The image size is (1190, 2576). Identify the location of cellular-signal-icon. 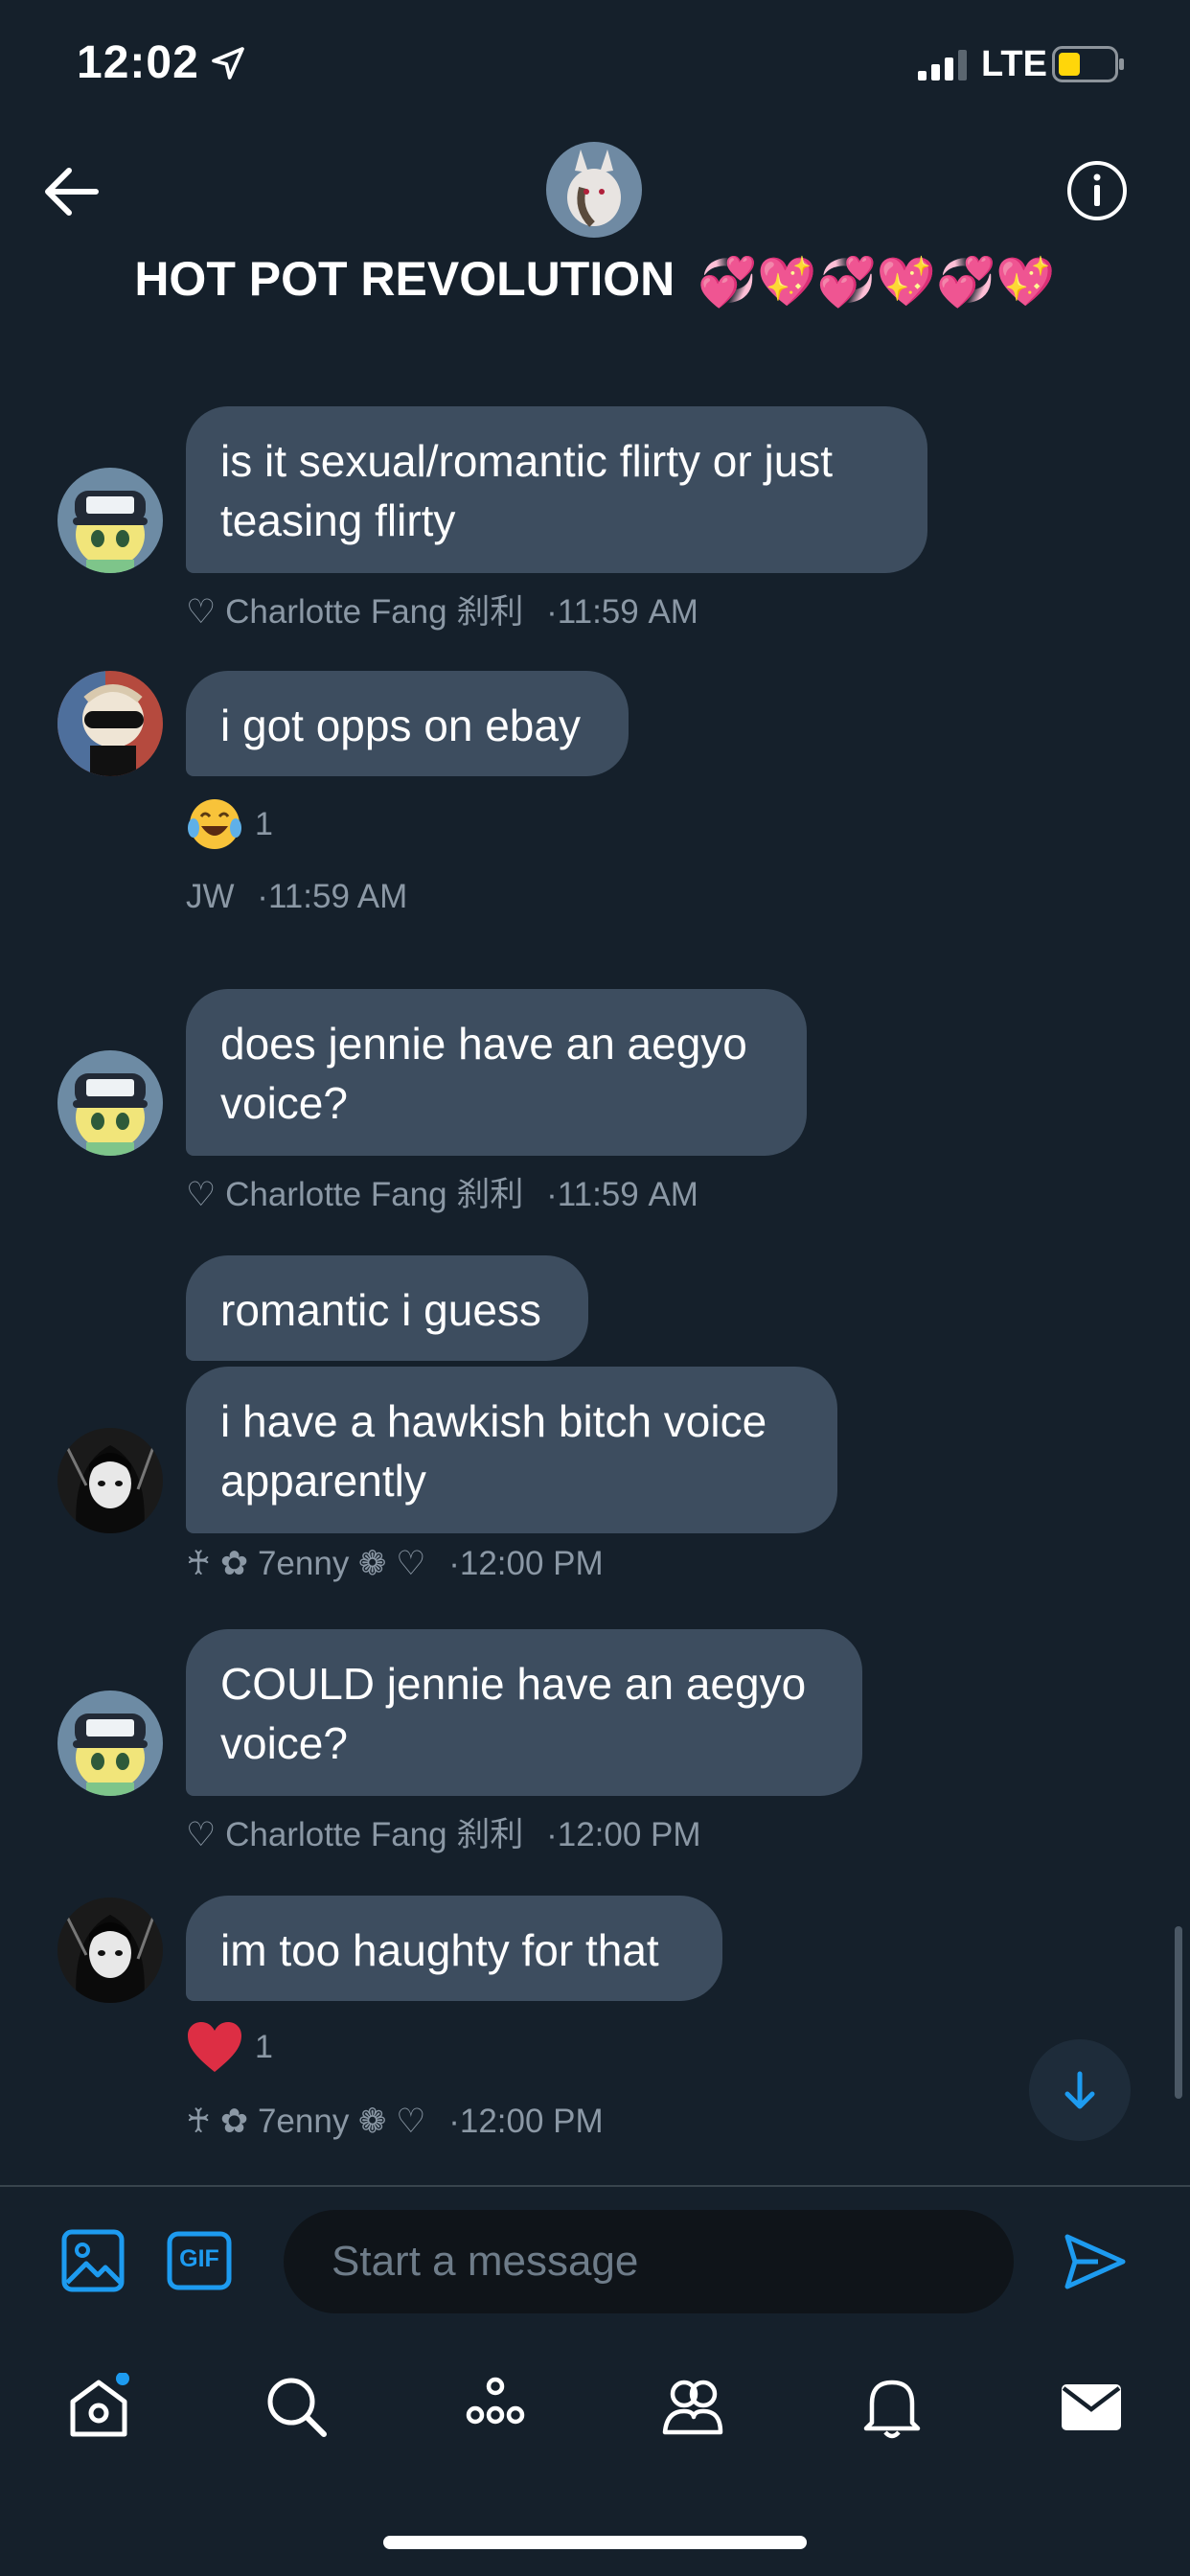
(943, 65).